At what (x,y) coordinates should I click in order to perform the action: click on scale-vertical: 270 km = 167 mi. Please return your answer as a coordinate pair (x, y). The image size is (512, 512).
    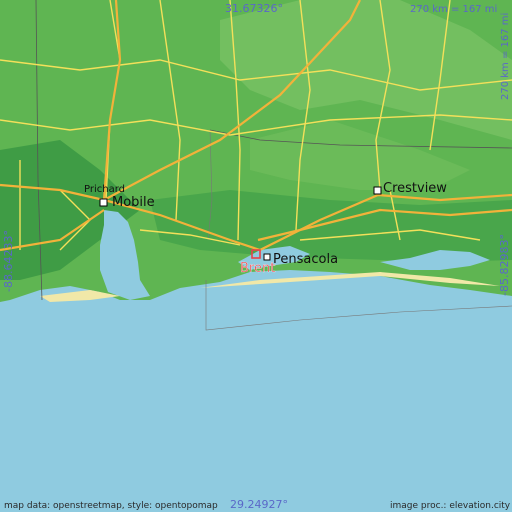
    Looking at the image, I should click on (505, 56).